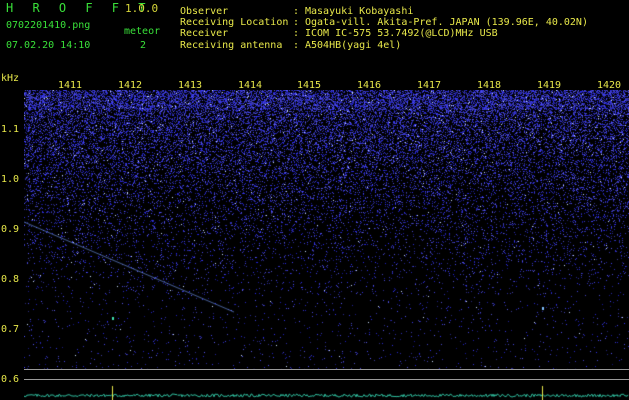 The width and height of the screenshot is (629, 400). Describe the element at coordinates (143, 45) in the screenshot. I see `meteor-count: 2` at that location.